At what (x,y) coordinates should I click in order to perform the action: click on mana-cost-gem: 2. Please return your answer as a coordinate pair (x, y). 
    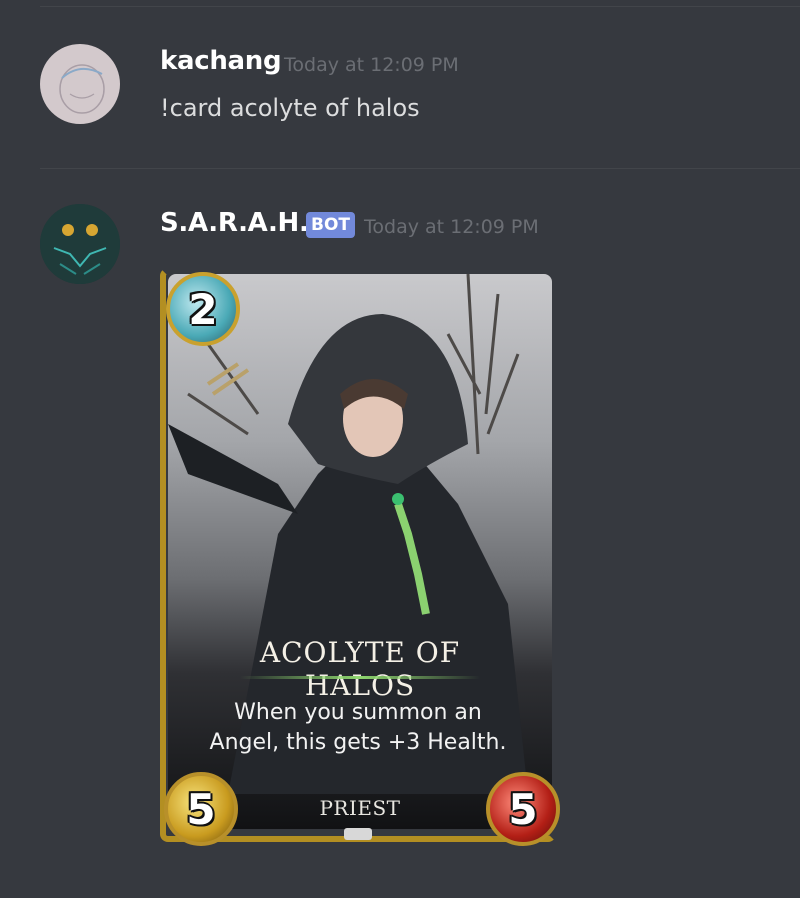
    Looking at the image, I should click on (203, 309).